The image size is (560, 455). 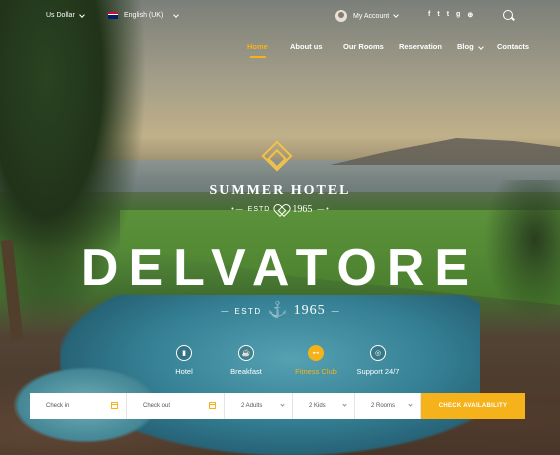 I want to click on nav-home: Home, so click(x=257, y=46).